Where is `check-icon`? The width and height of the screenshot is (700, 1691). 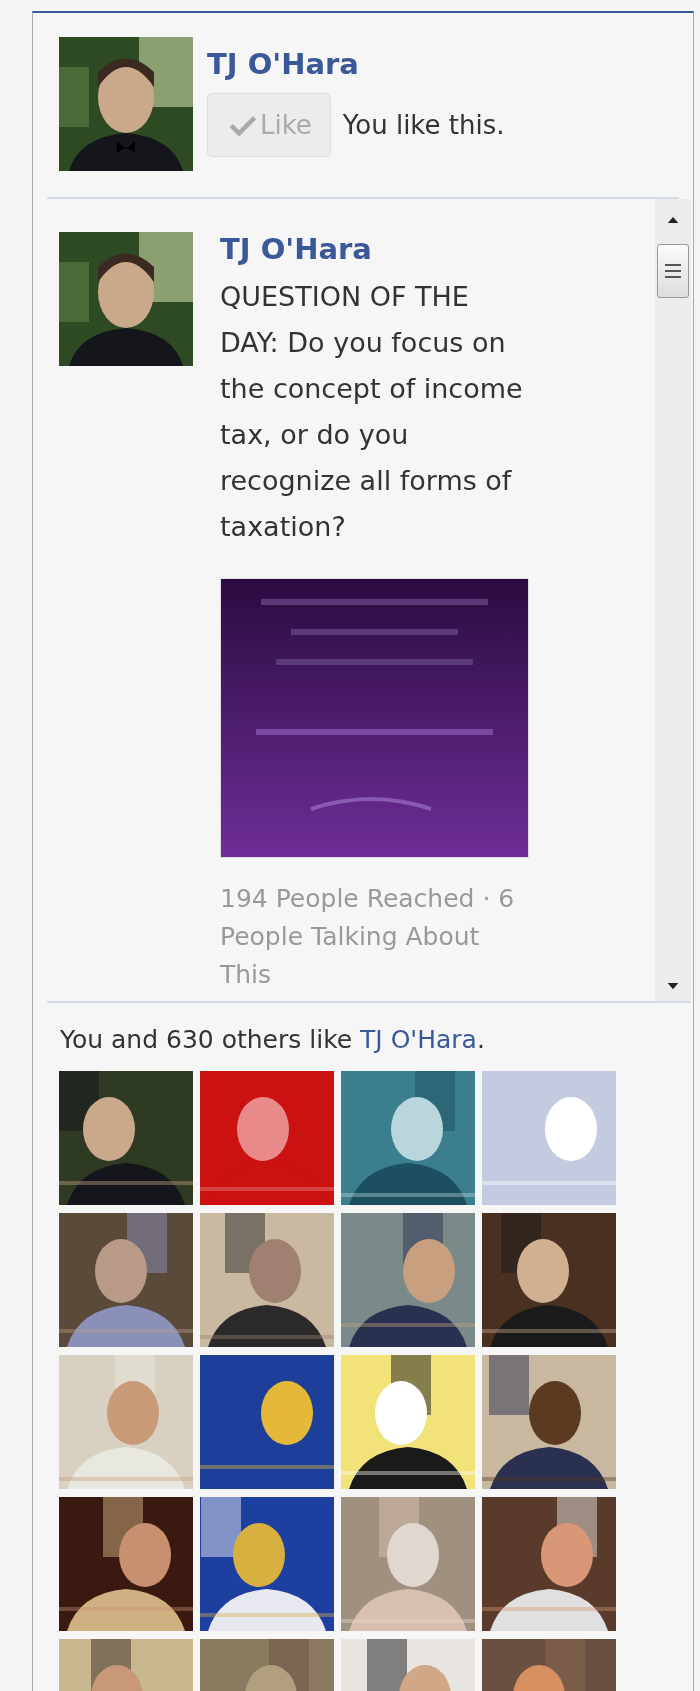 check-icon is located at coordinates (243, 125).